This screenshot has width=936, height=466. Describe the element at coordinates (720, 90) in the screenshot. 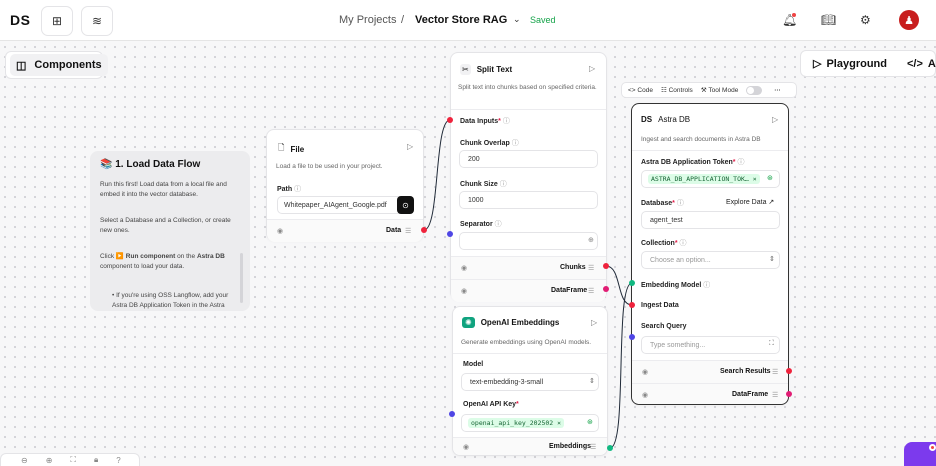

I see `tool-mode-button: ⚒ Tool Mode` at that location.